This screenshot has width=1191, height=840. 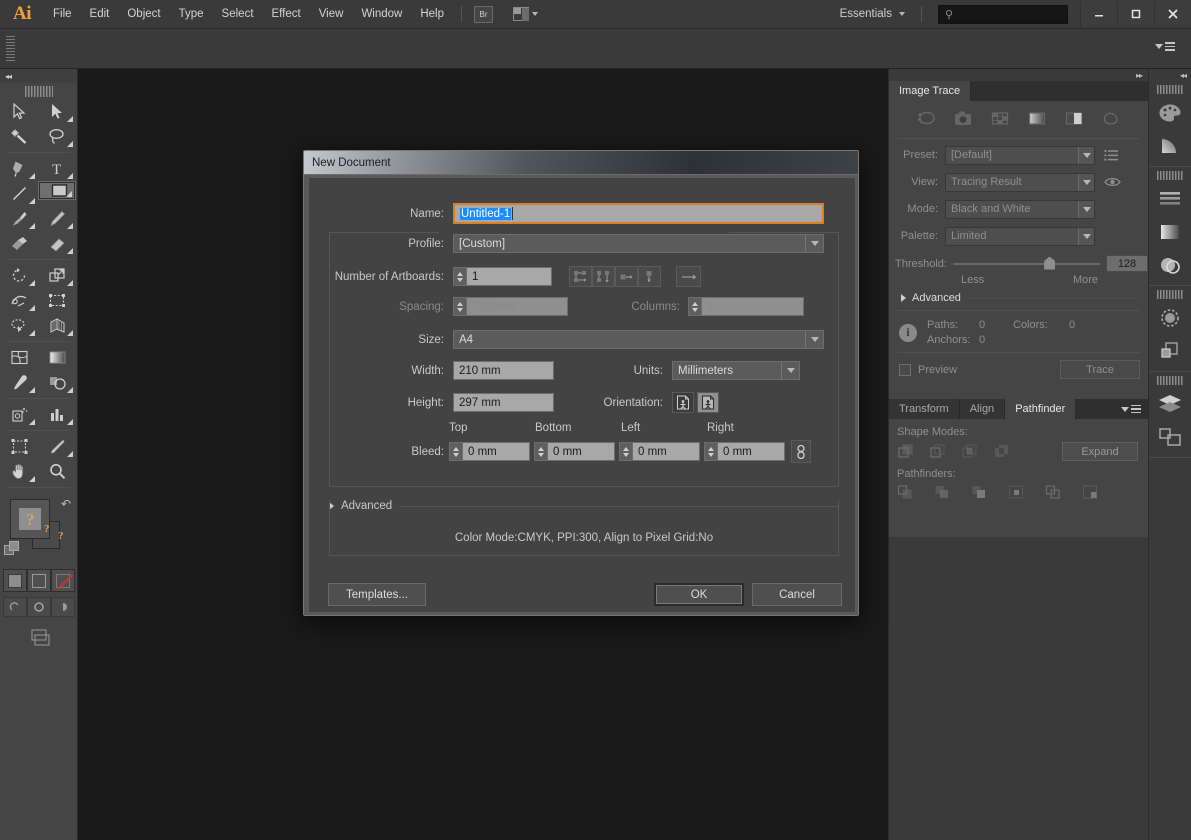 What do you see at coordinates (603, 276) in the screenshot?
I see `grid-by-column-icon` at bounding box center [603, 276].